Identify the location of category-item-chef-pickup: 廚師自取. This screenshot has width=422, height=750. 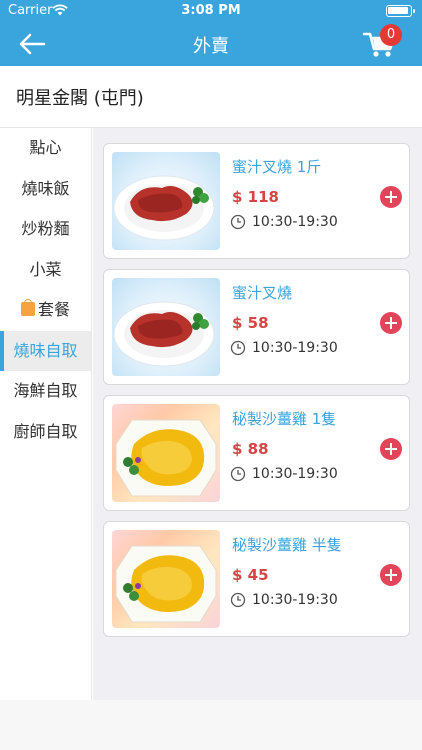
(45, 432).